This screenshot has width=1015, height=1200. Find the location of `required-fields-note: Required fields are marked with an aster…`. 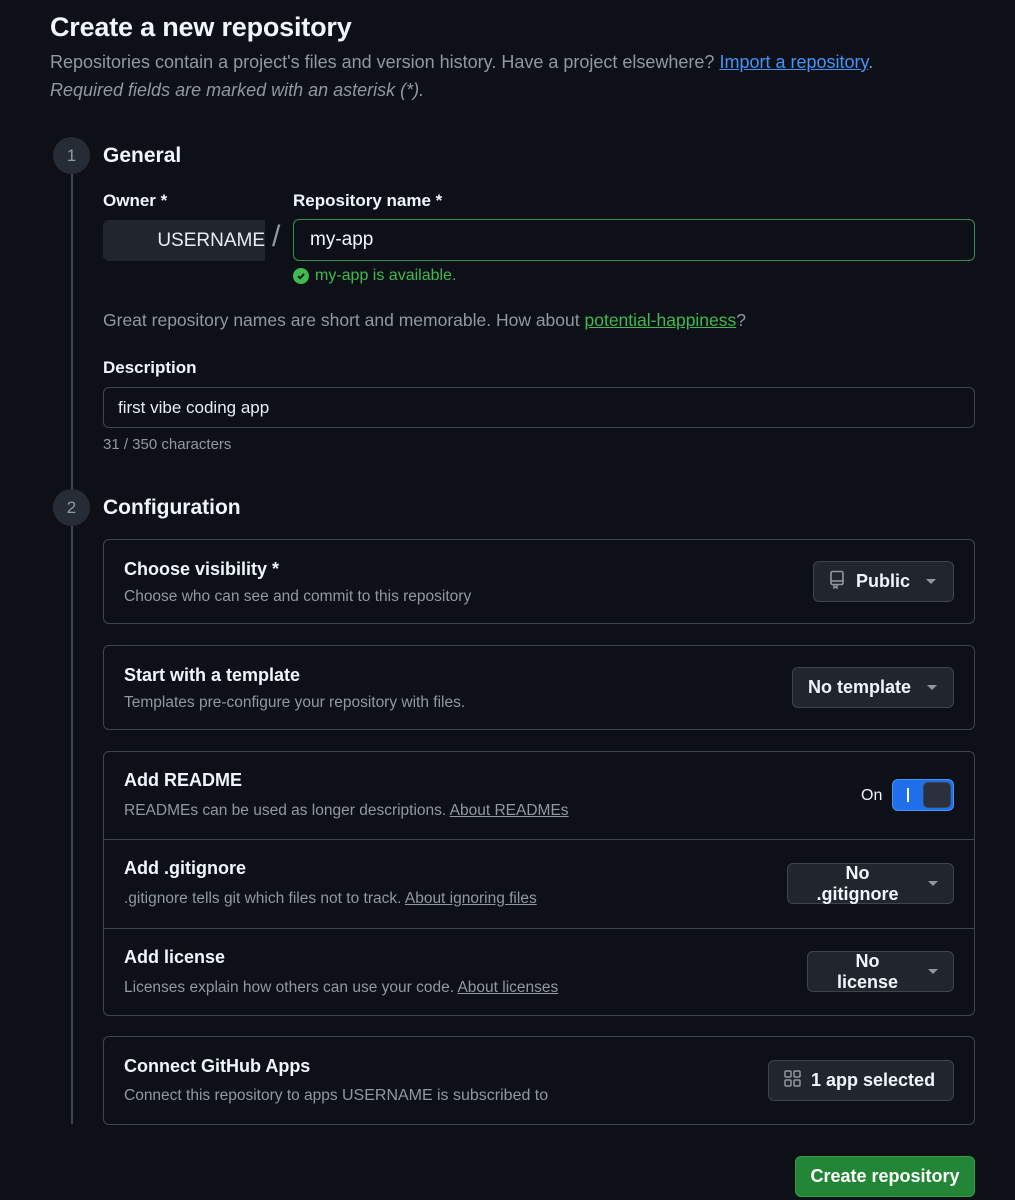

required-fields-note: Required fields are marked with an aster… is located at coordinates (237, 90).